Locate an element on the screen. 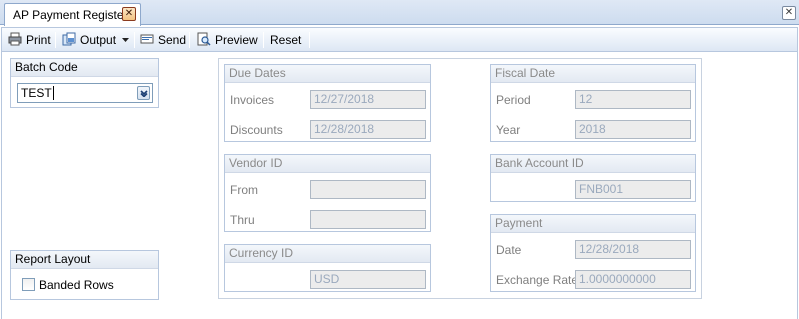 This screenshot has height=319, width=799. report-layout-group: Report Layout Banded Rows is located at coordinates (84, 275).